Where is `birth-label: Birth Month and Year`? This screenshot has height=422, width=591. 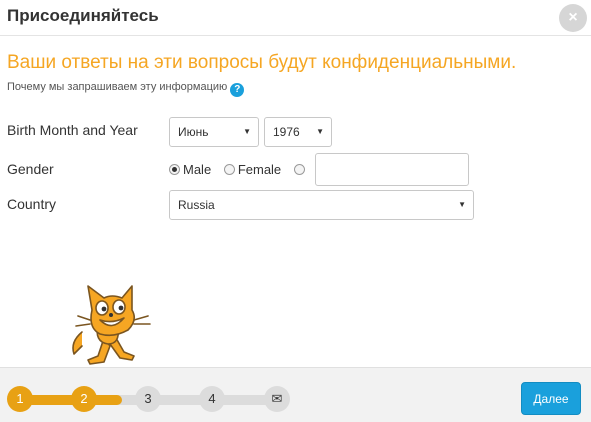
birth-label: Birth Month and Year is located at coordinates (72, 130).